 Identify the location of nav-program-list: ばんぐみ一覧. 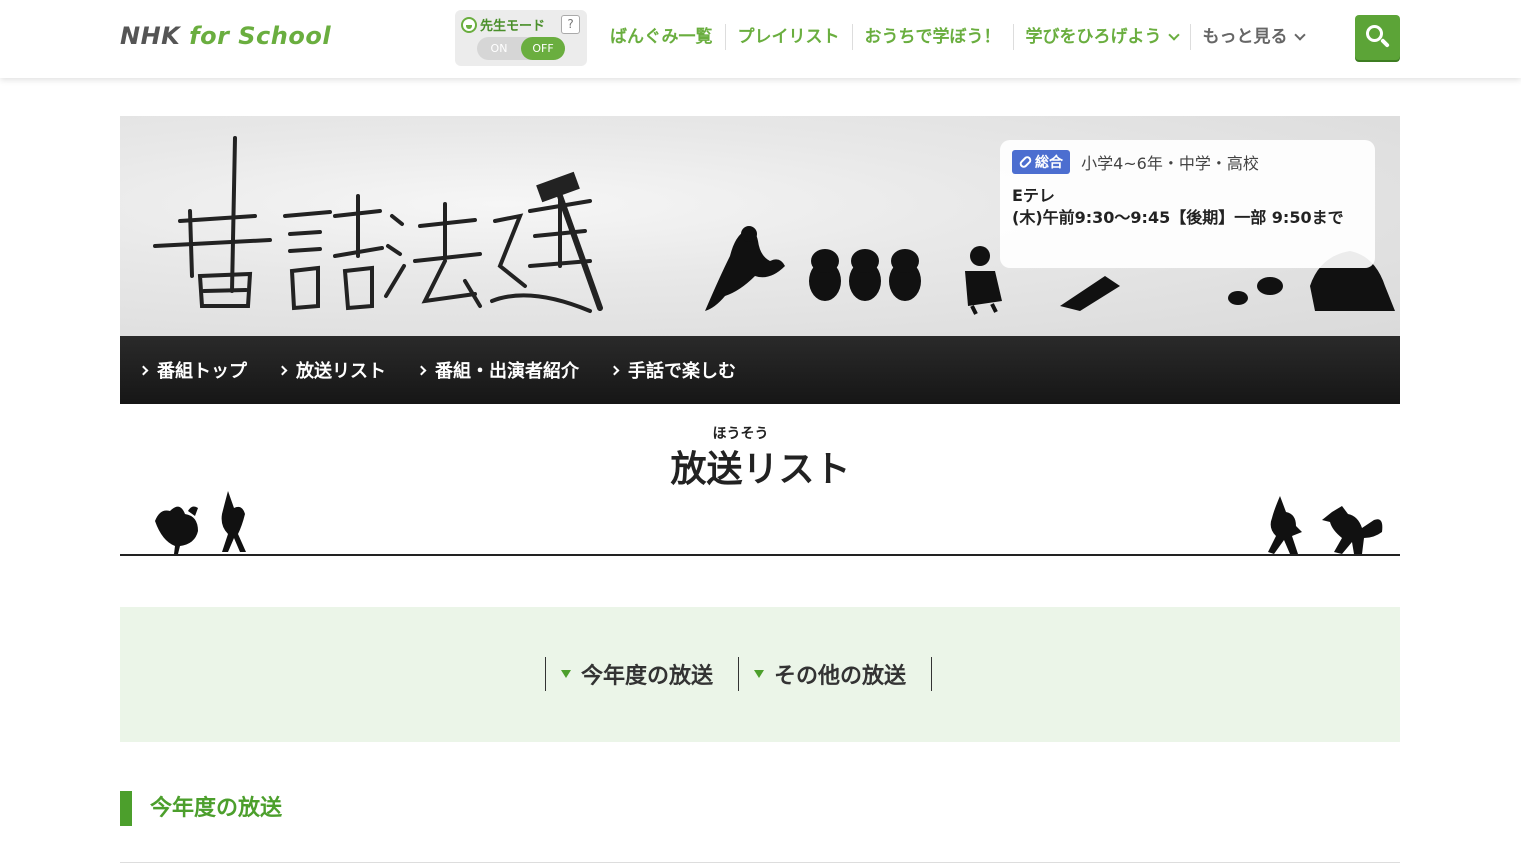
(662, 37).